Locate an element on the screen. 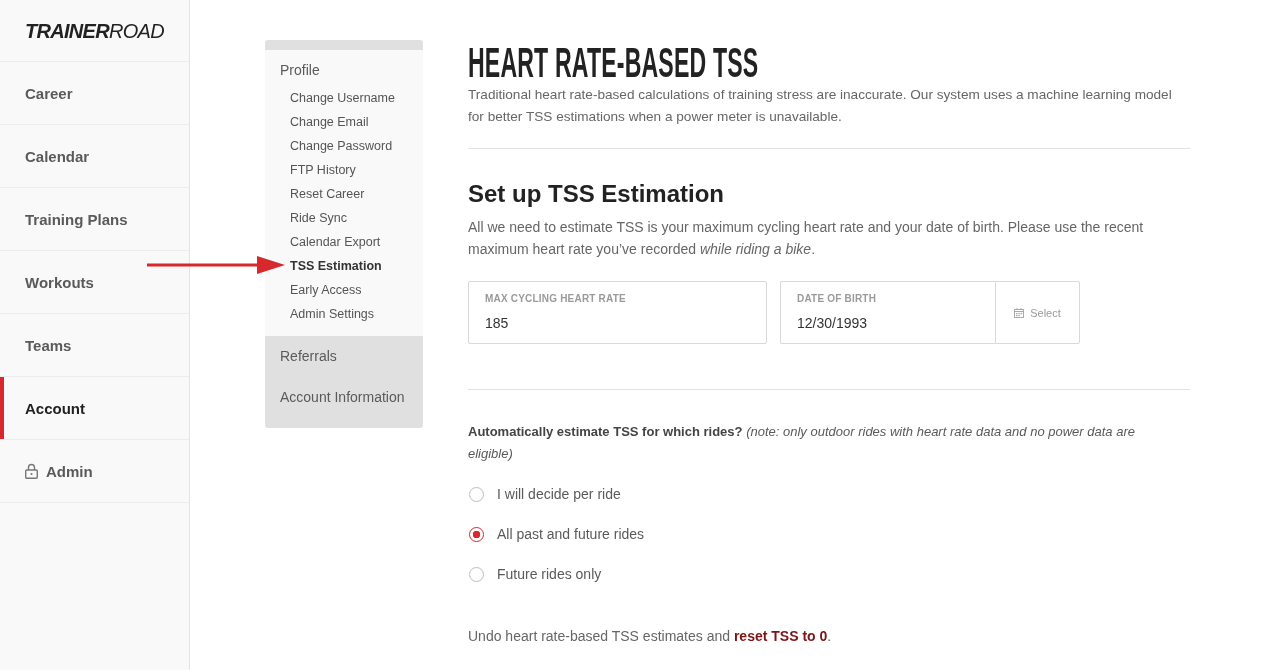  nav-item: Teams is located at coordinates (94, 345).